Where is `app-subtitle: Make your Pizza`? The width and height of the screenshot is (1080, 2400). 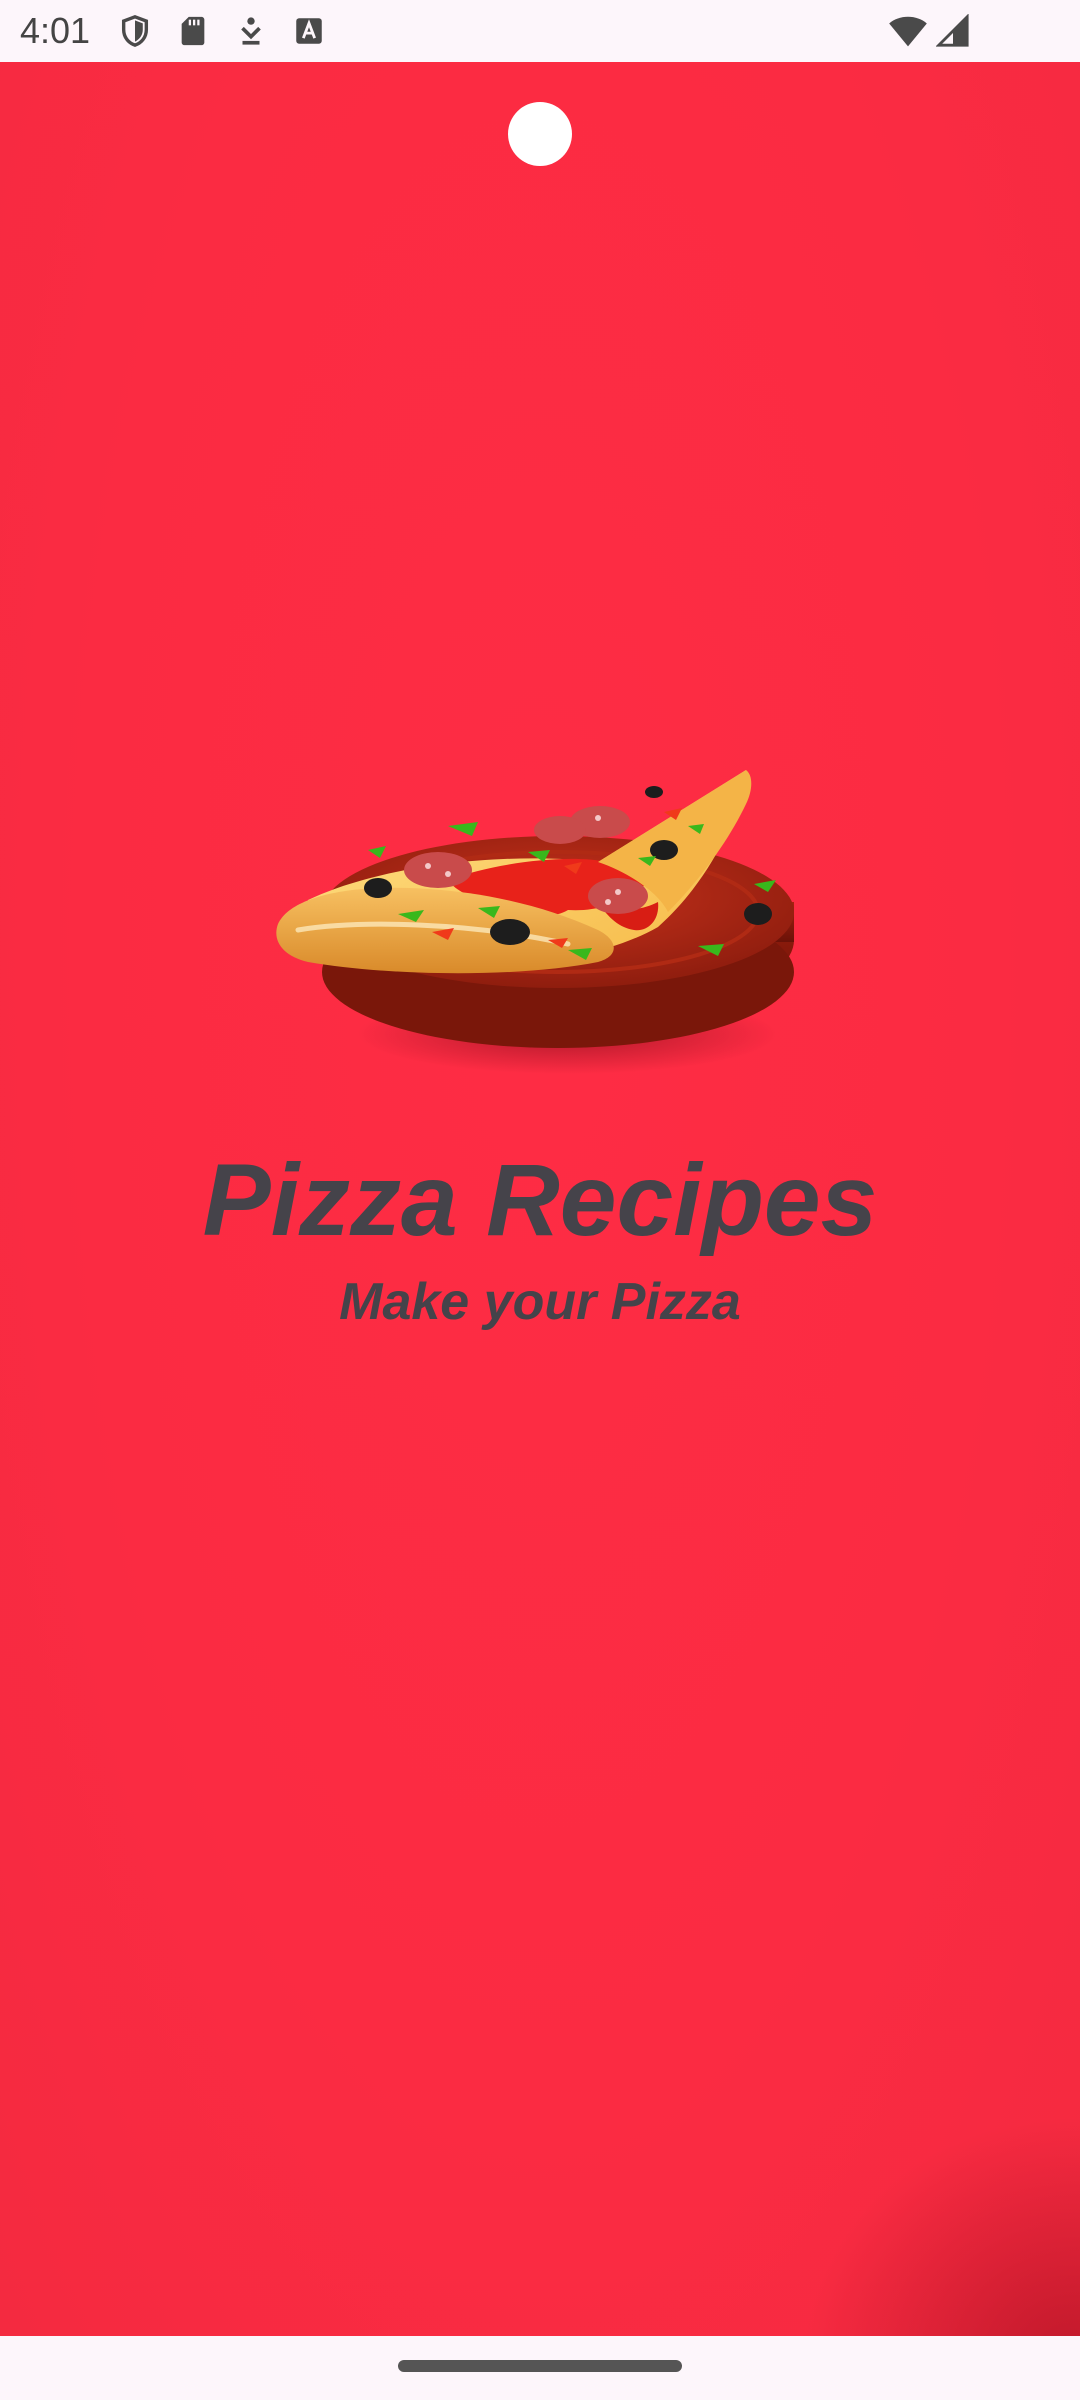 app-subtitle: Make your Pizza is located at coordinates (540, 1302).